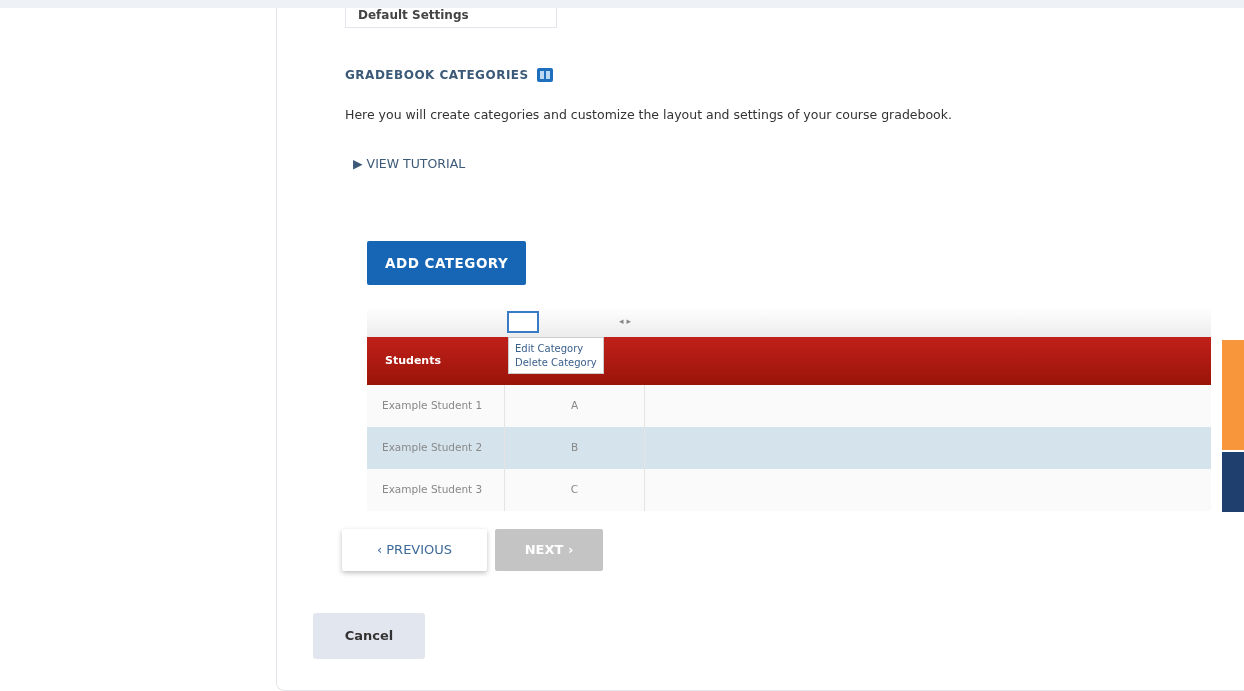 Image resolution: width=1244 pixels, height=691 pixels. What do you see at coordinates (414, 550) in the screenshot?
I see `previous-button: ‹ PREVIOUS` at bounding box center [414, 550].